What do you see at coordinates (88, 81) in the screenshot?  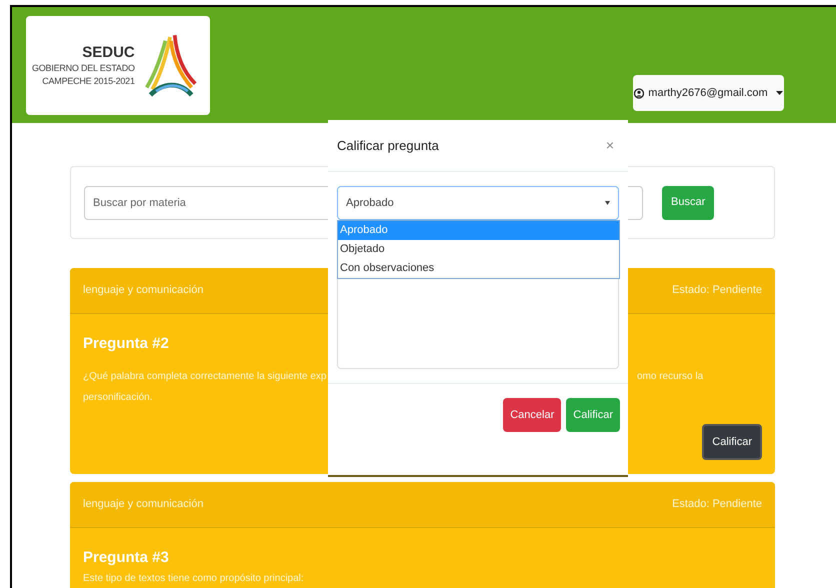 I see `logo-subtitle: CAMPECHE 2015-2021` at bounding box center [88, 81].